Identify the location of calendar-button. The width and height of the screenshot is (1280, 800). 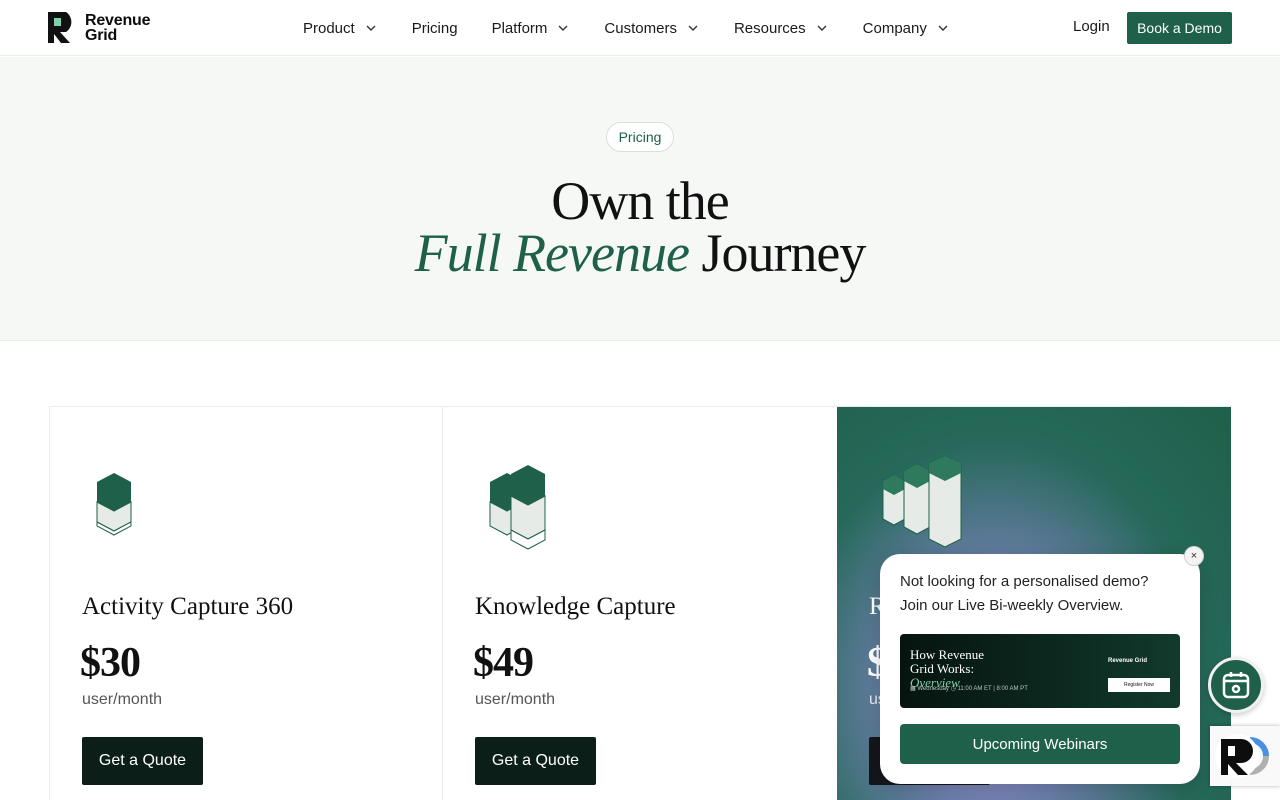
(1236, 685).